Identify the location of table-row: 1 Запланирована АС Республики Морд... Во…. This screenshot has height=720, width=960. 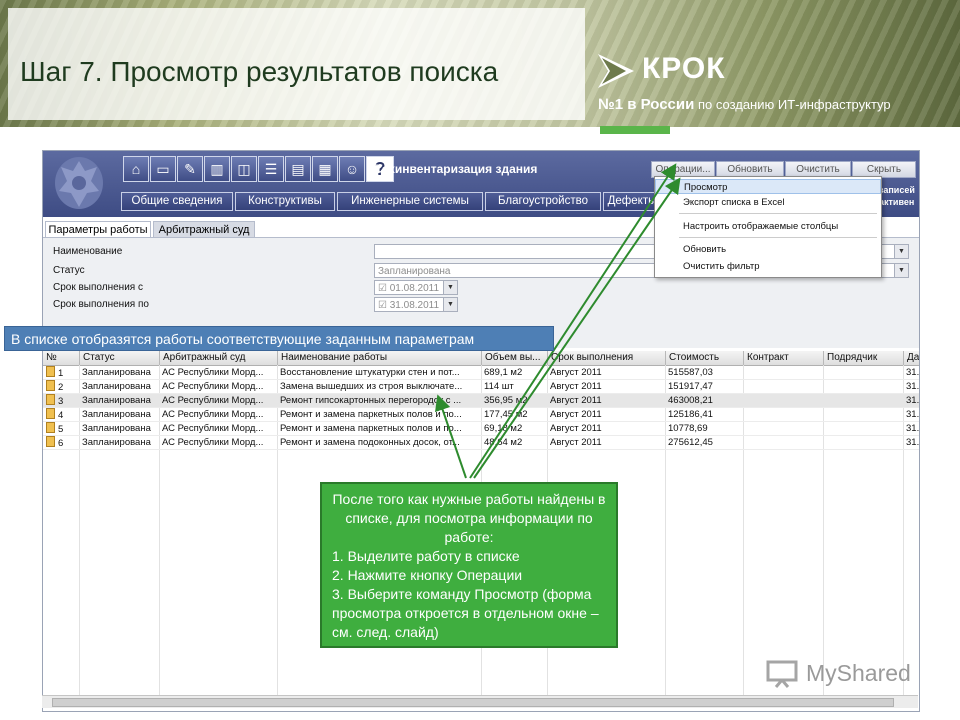
(481, 372).